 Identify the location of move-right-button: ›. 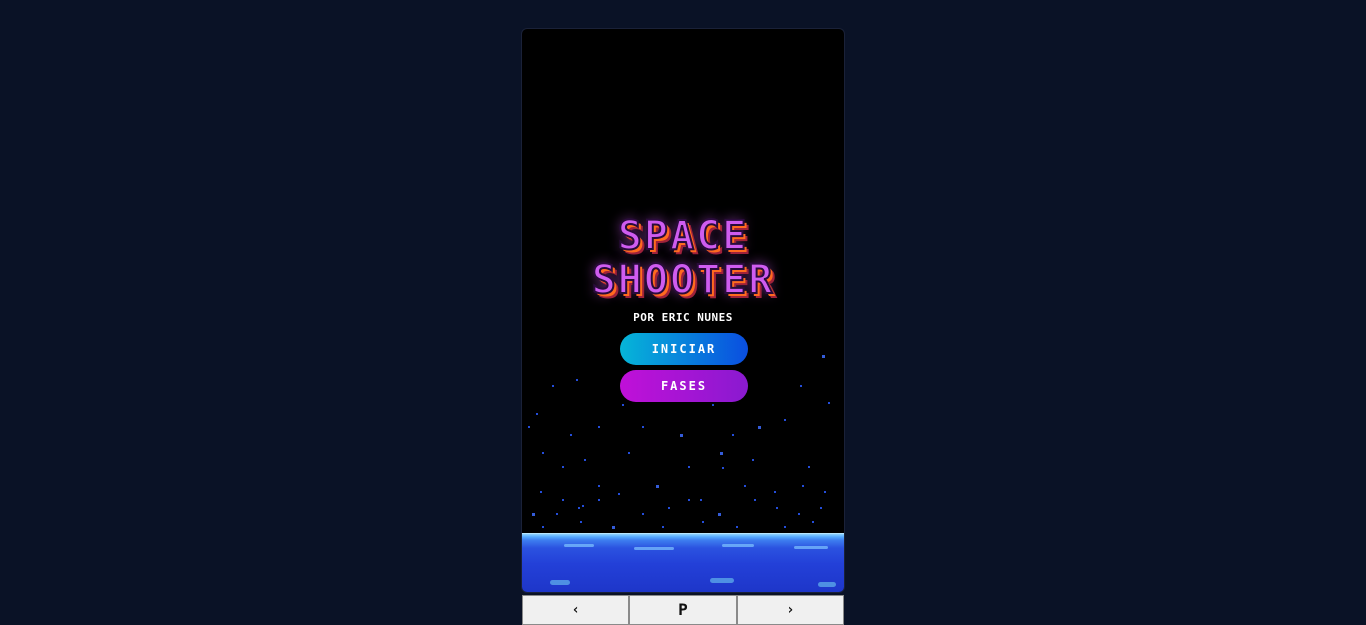
(790, 610).